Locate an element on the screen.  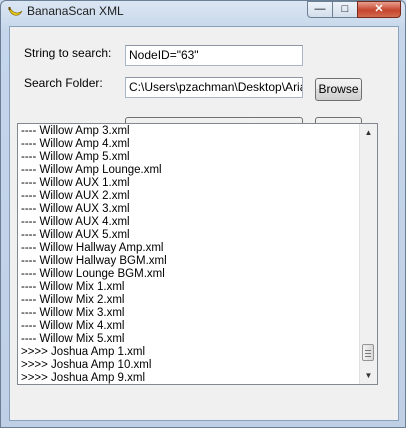
list-item: ---- Willow Mix 5.xml is located at coordinates (189, 339).